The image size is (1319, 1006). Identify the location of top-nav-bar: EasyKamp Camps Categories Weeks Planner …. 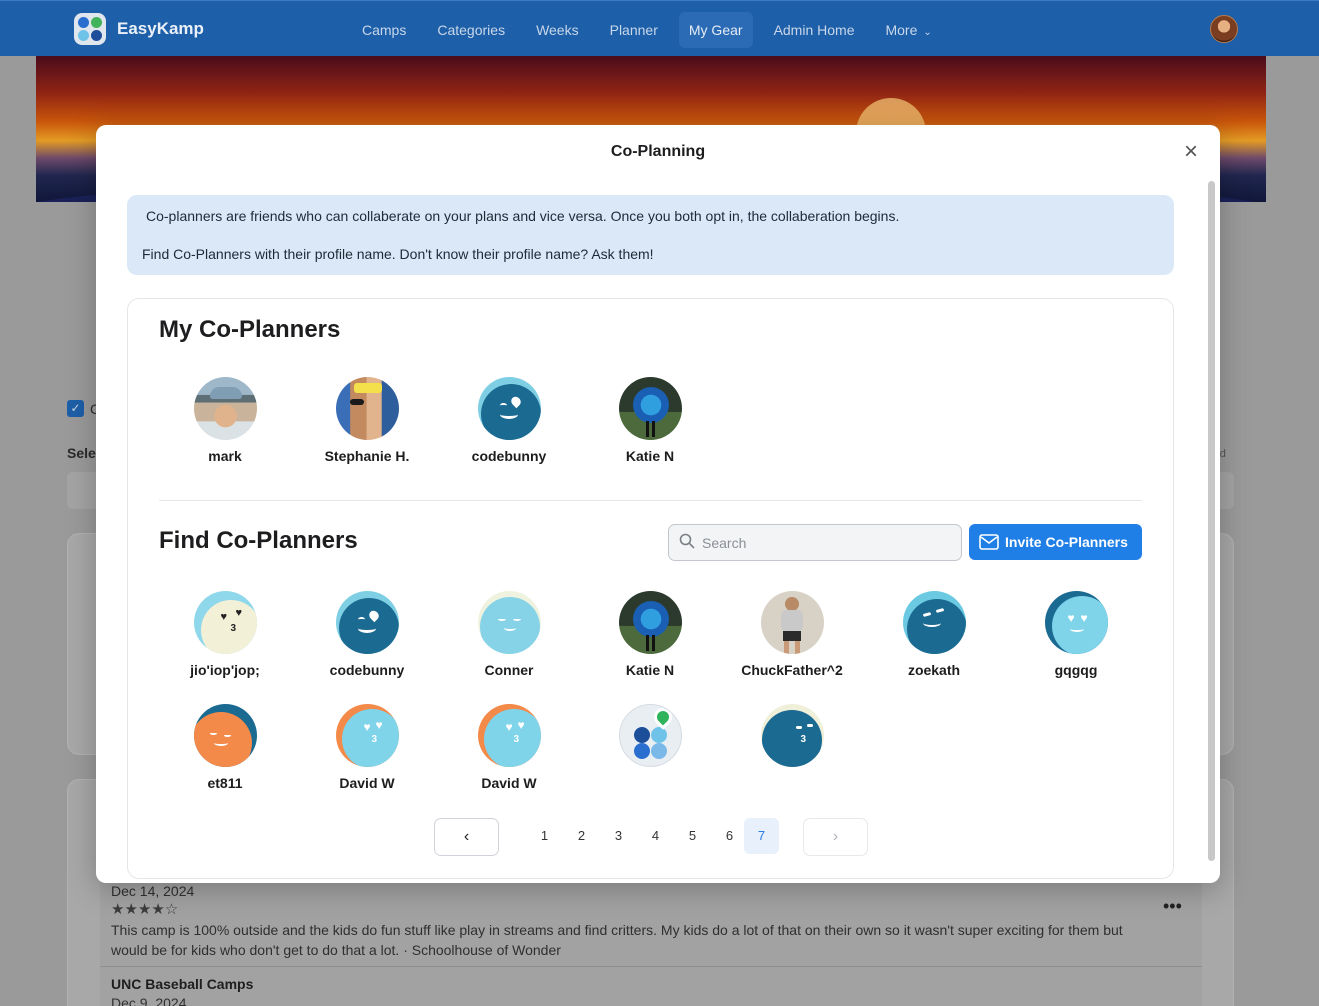
(659, 28).